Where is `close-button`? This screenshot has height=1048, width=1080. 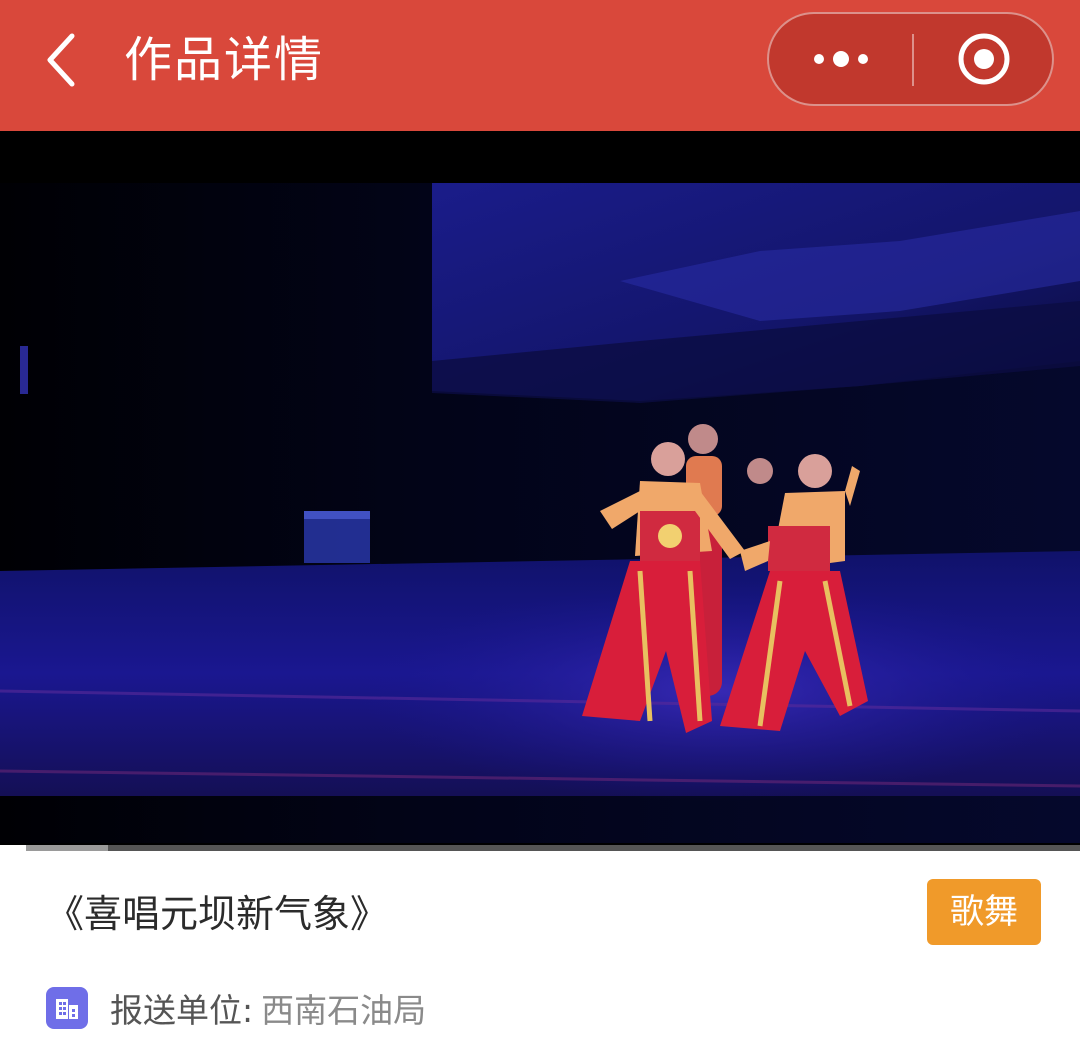
close-button is located at coordinates (984, 59).